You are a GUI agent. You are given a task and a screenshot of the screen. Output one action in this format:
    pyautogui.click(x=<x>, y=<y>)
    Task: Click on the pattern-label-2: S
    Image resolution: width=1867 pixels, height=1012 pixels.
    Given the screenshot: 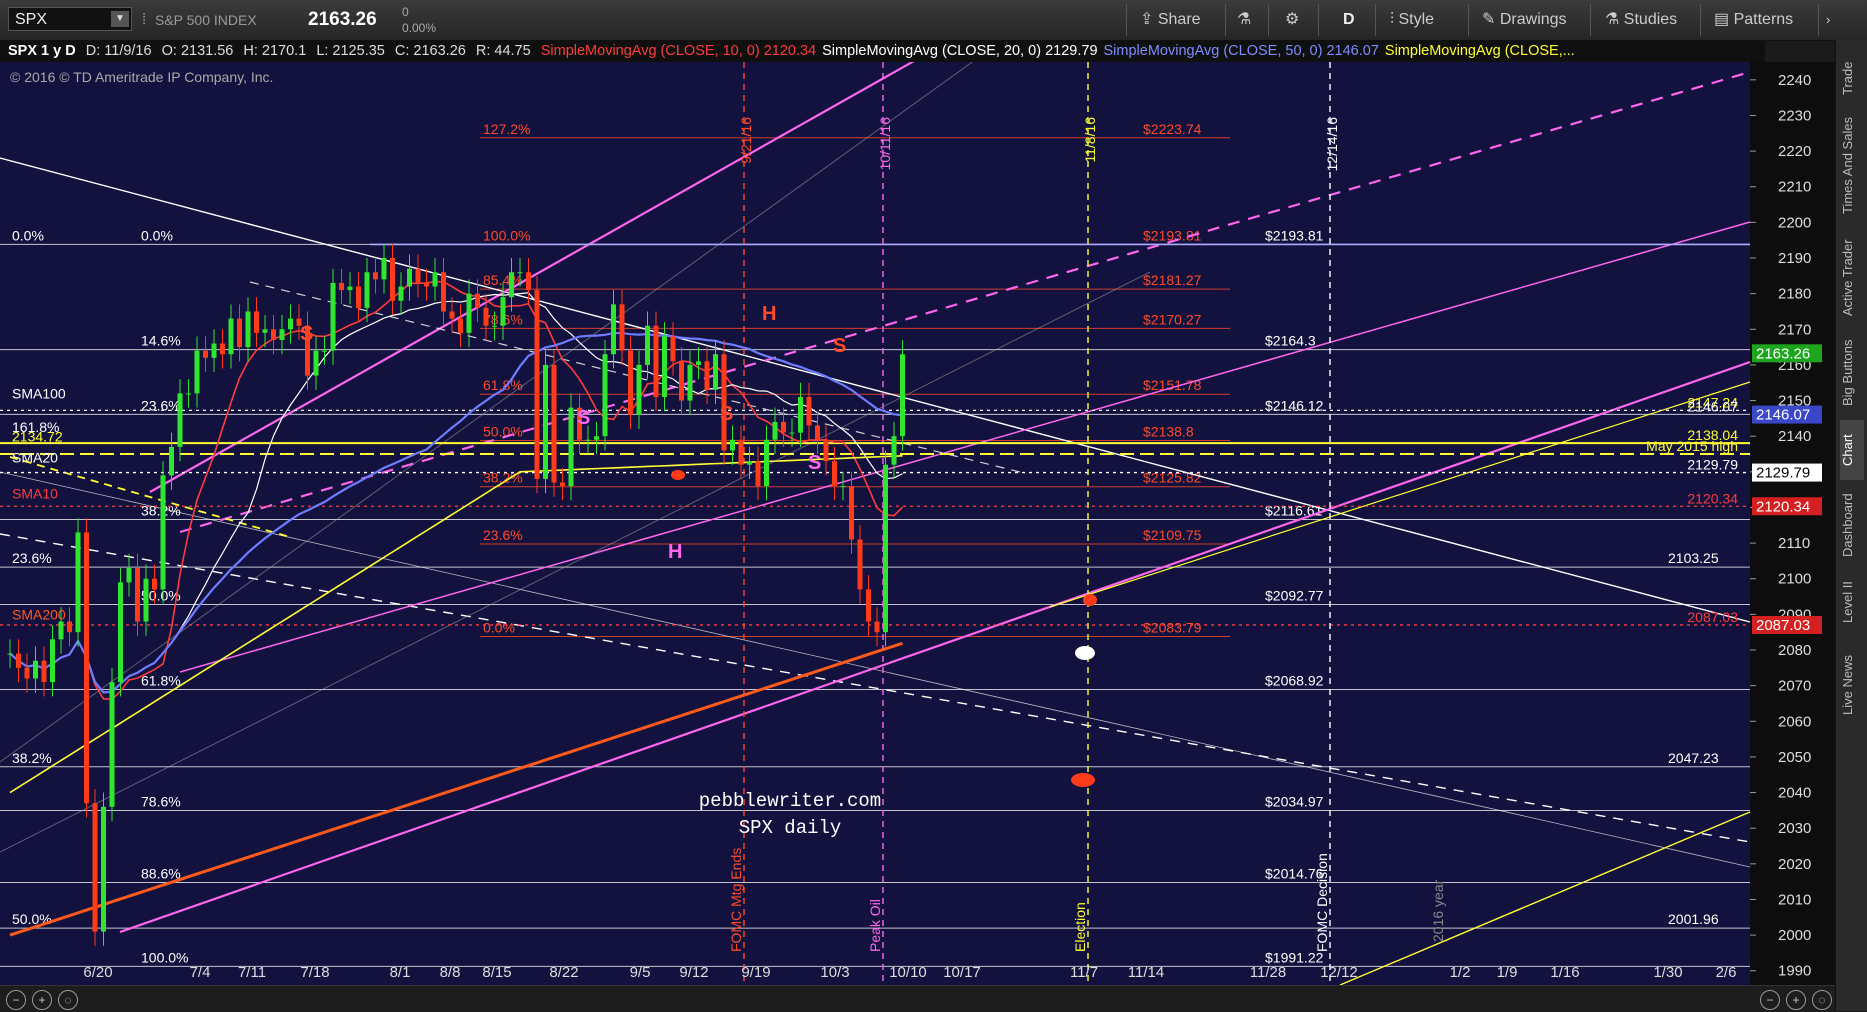 What is the action you would take?
    pyautogui.click(x=839, y=346)
    